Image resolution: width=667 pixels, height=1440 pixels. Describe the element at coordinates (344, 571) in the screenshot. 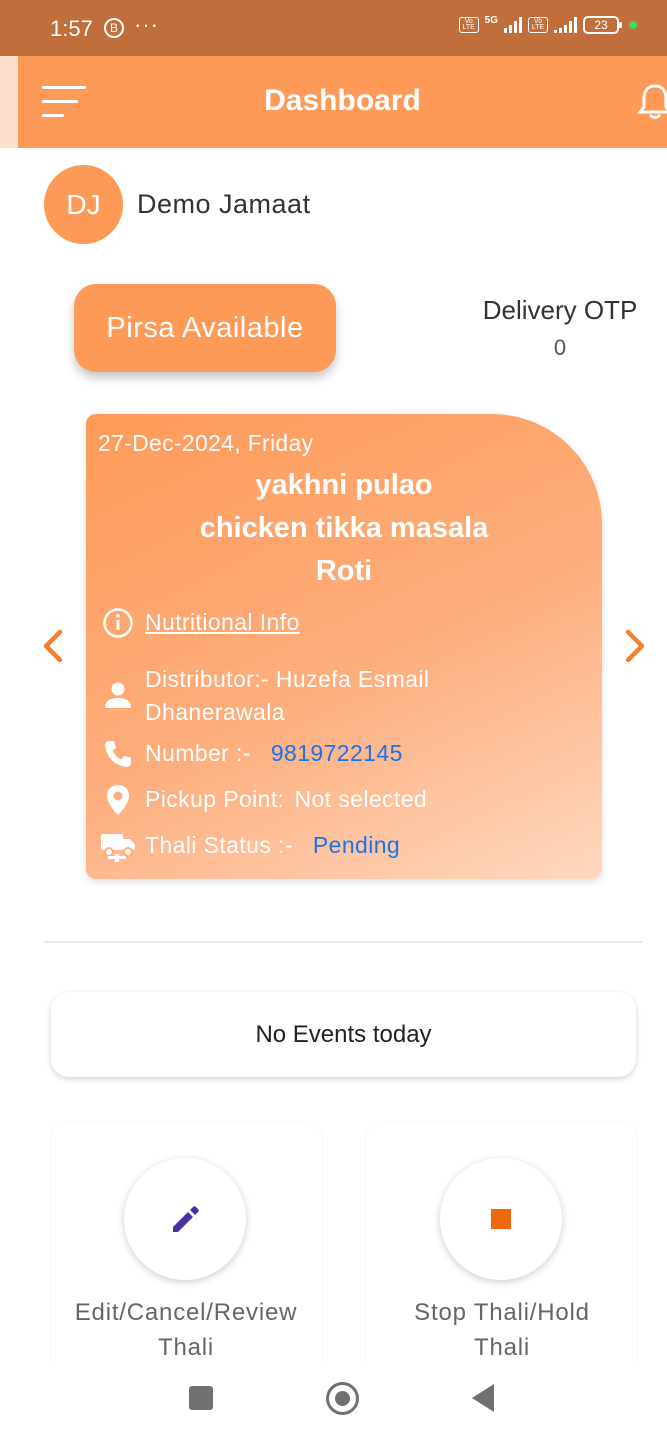

I see `menu-item: Roti` at that location.